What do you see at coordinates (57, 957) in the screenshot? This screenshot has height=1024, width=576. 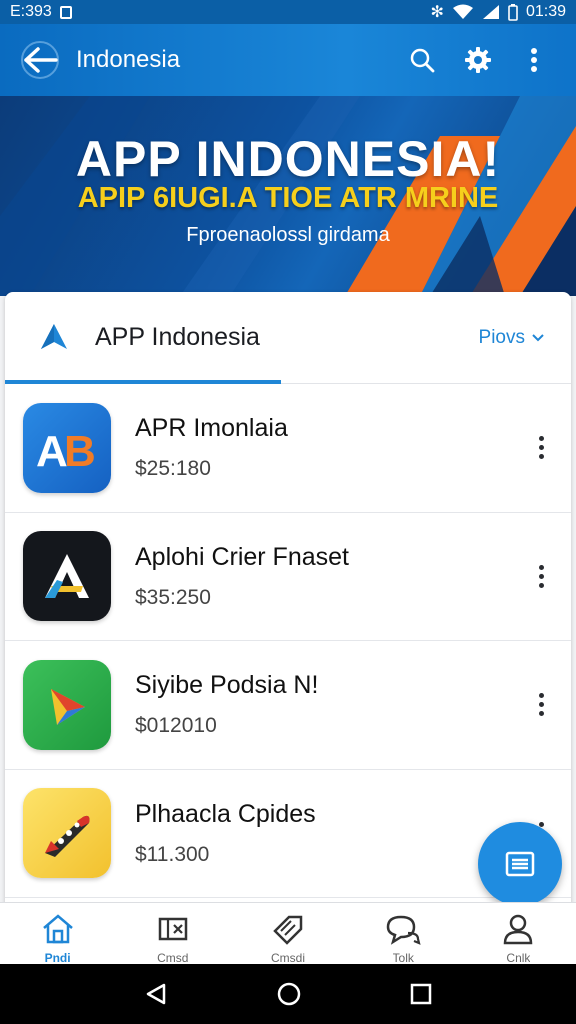 I see `nav-label: Pndi` at bounding box center [57, 957].